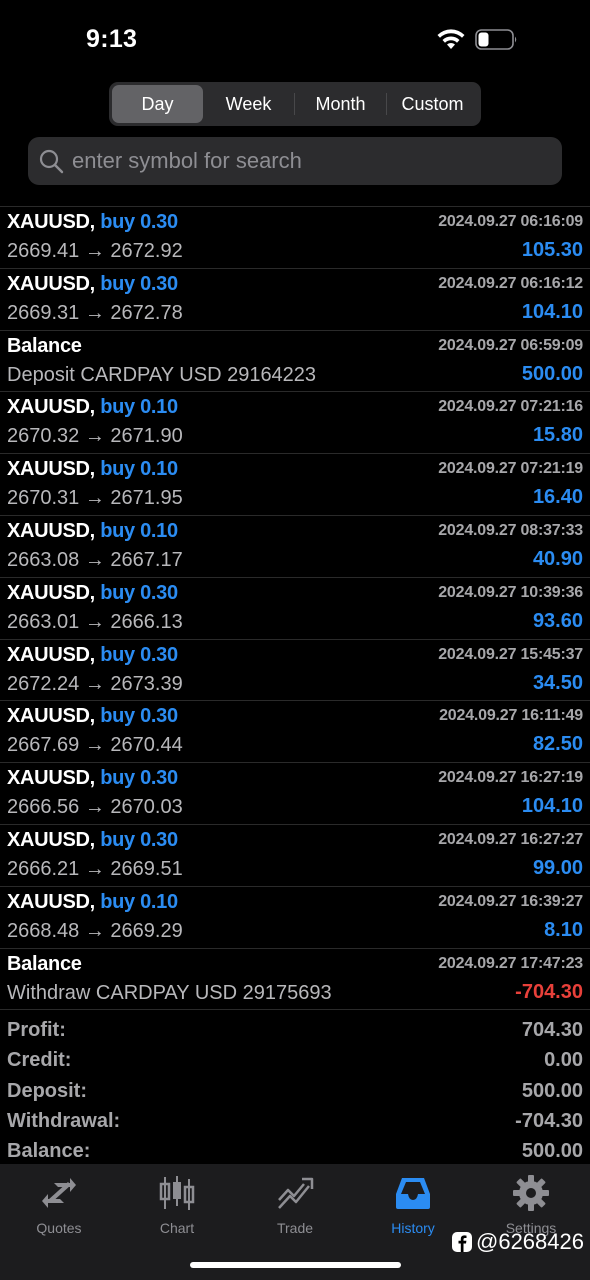 This screenshot has width=590, height=1280. Describe the element at coordinates (49, 1151) in the screenshot. I see `summary-label: Balance:` at that location.